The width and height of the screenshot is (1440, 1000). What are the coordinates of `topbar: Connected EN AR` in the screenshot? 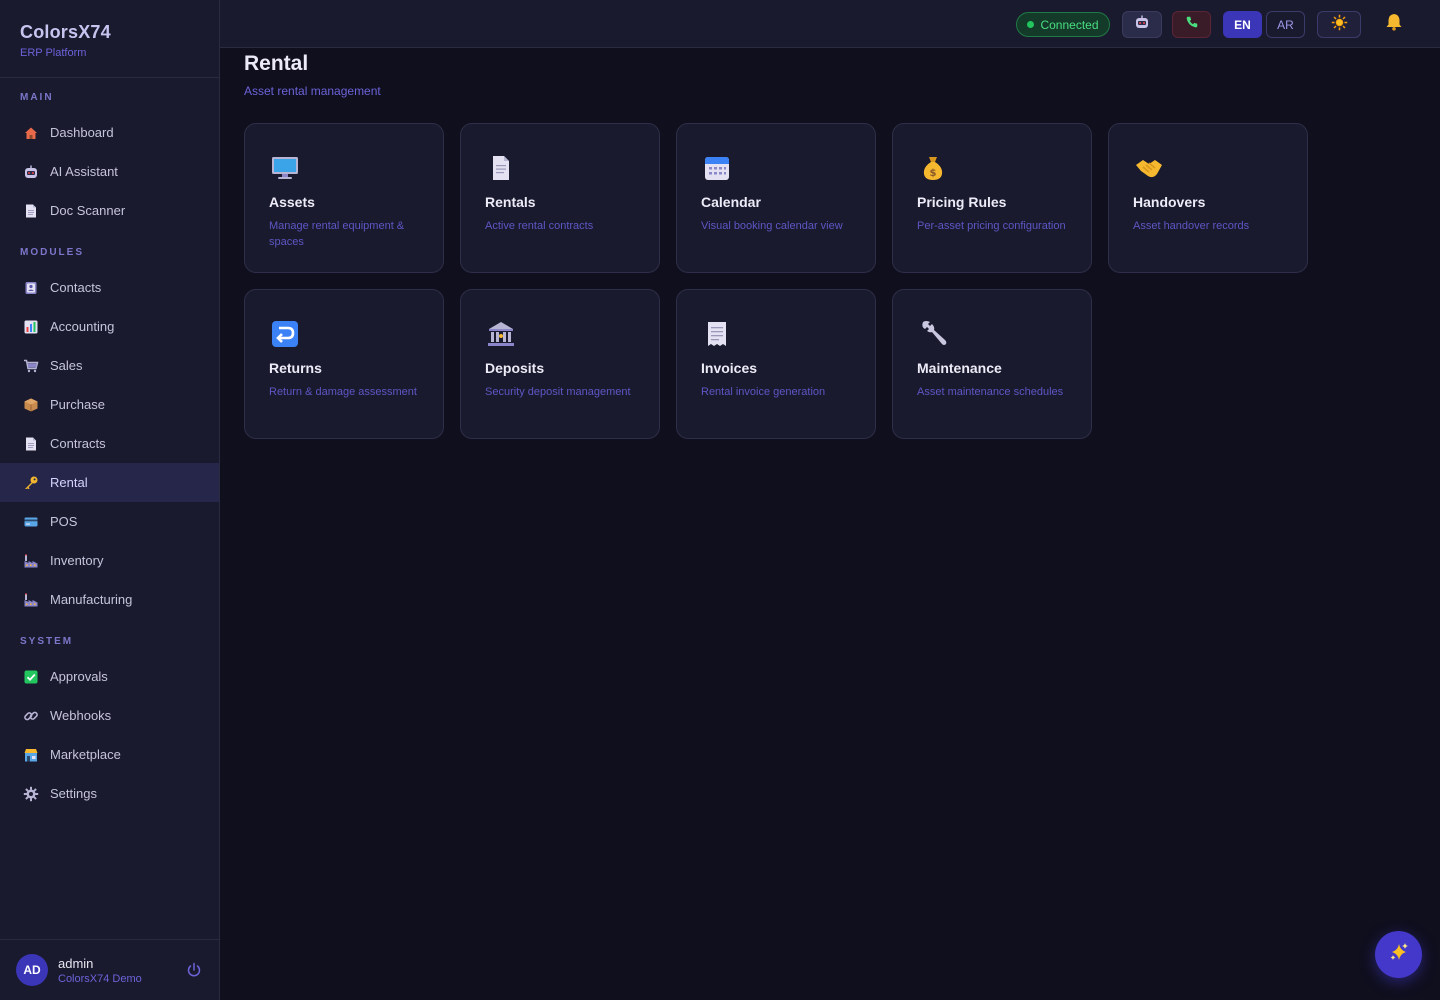 It's located at (830, 24).